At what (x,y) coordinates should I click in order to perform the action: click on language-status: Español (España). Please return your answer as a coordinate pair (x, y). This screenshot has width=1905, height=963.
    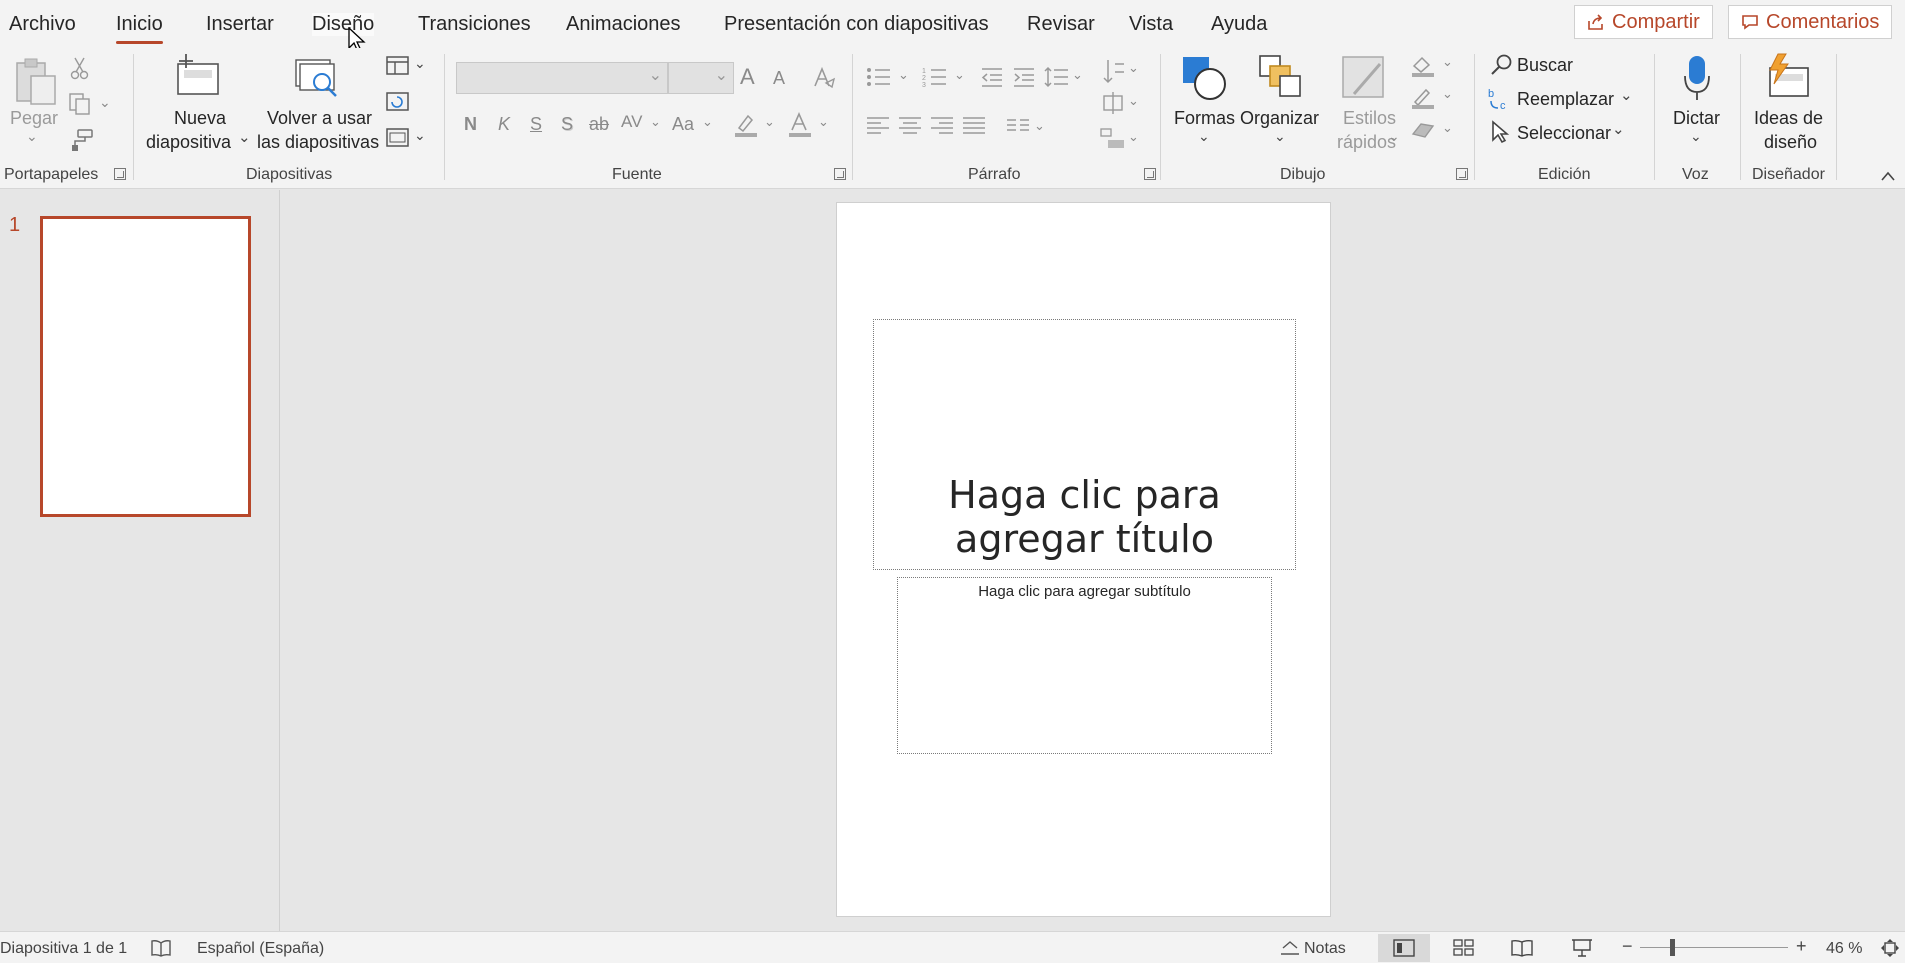
    Looking at the image, I should click on (260, 949).